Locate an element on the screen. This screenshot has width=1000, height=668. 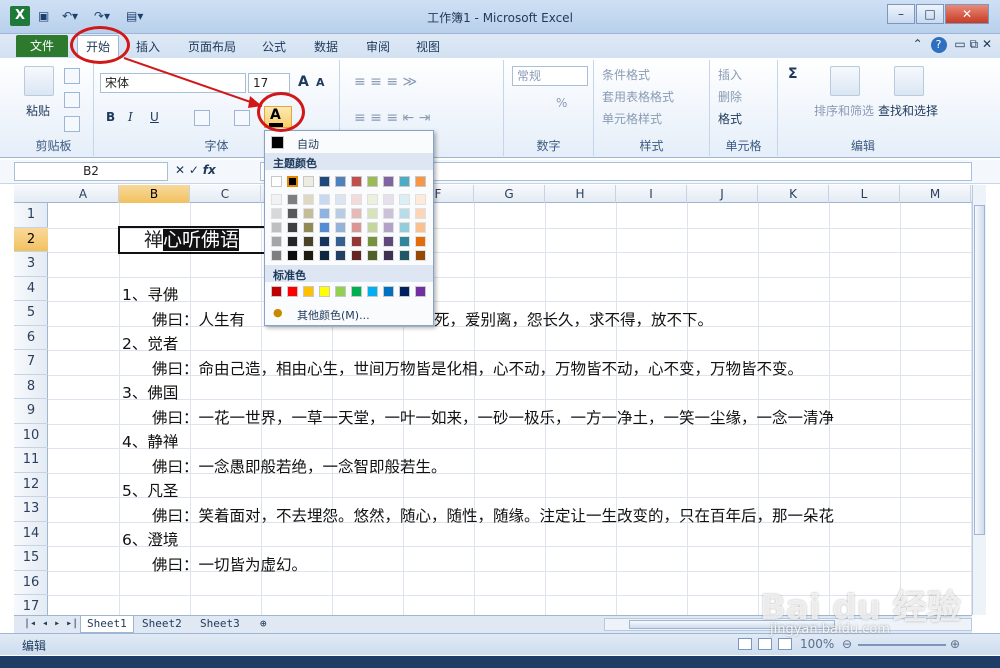
row-header-13: 13 is located at coordinates (31, 509).